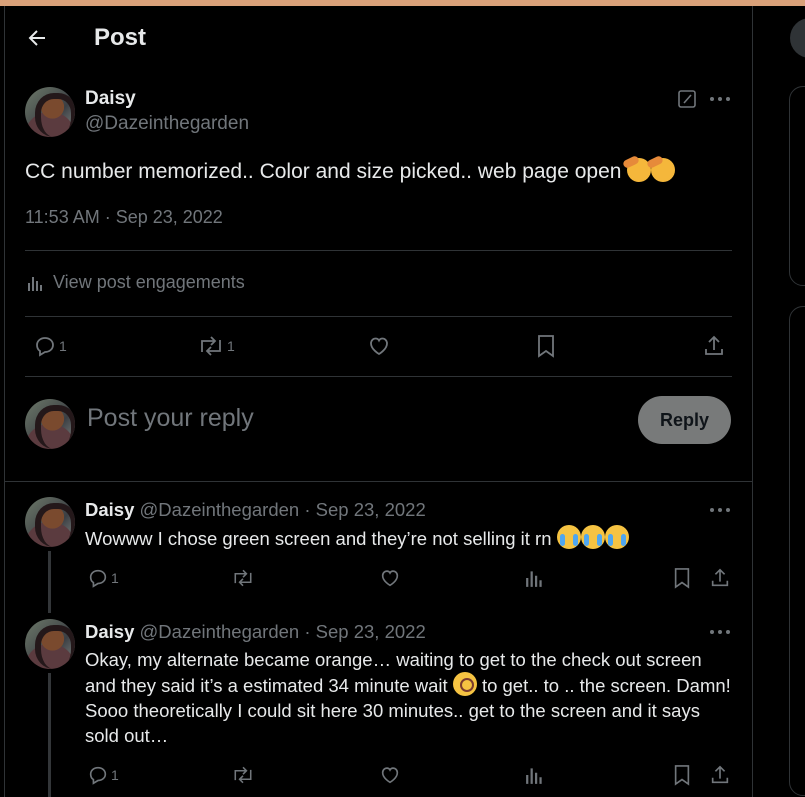 Image resolution: width=805 pixels, height=797 pixels. What do you see at coordinates (797, 38) in the screenshot?
I see `search-avatar-partial` at bounding box center [797, 38].